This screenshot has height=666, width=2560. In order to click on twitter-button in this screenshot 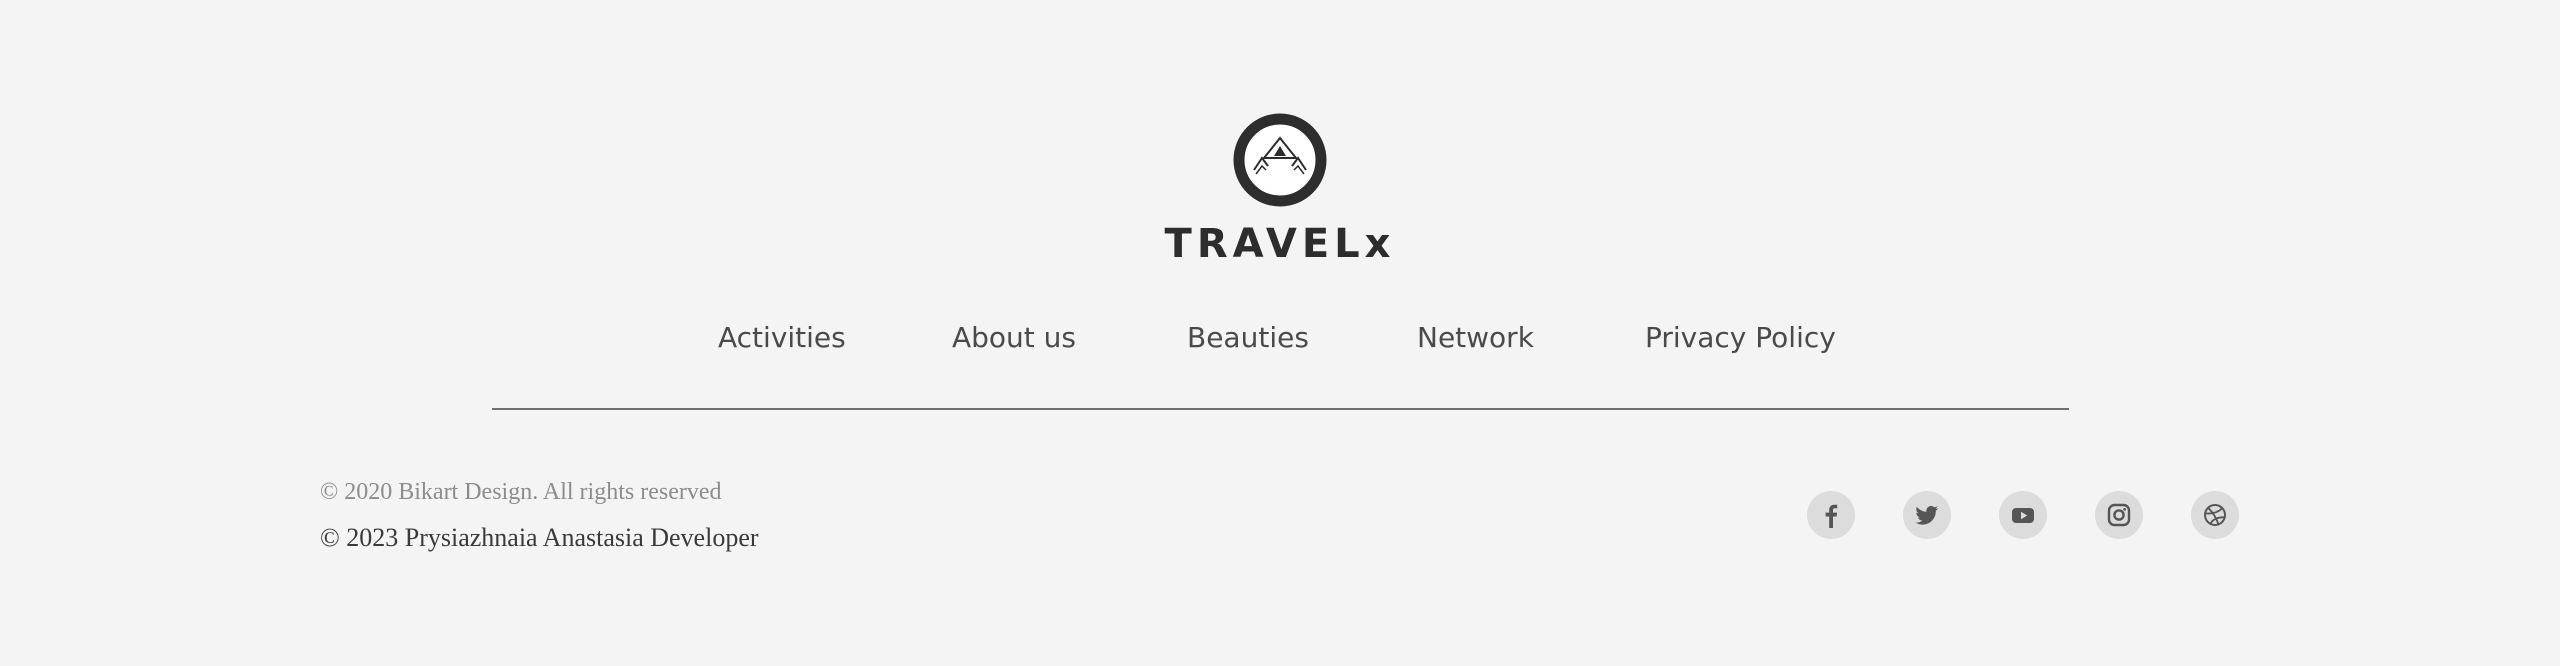, I will do `click(1927, 515)`.